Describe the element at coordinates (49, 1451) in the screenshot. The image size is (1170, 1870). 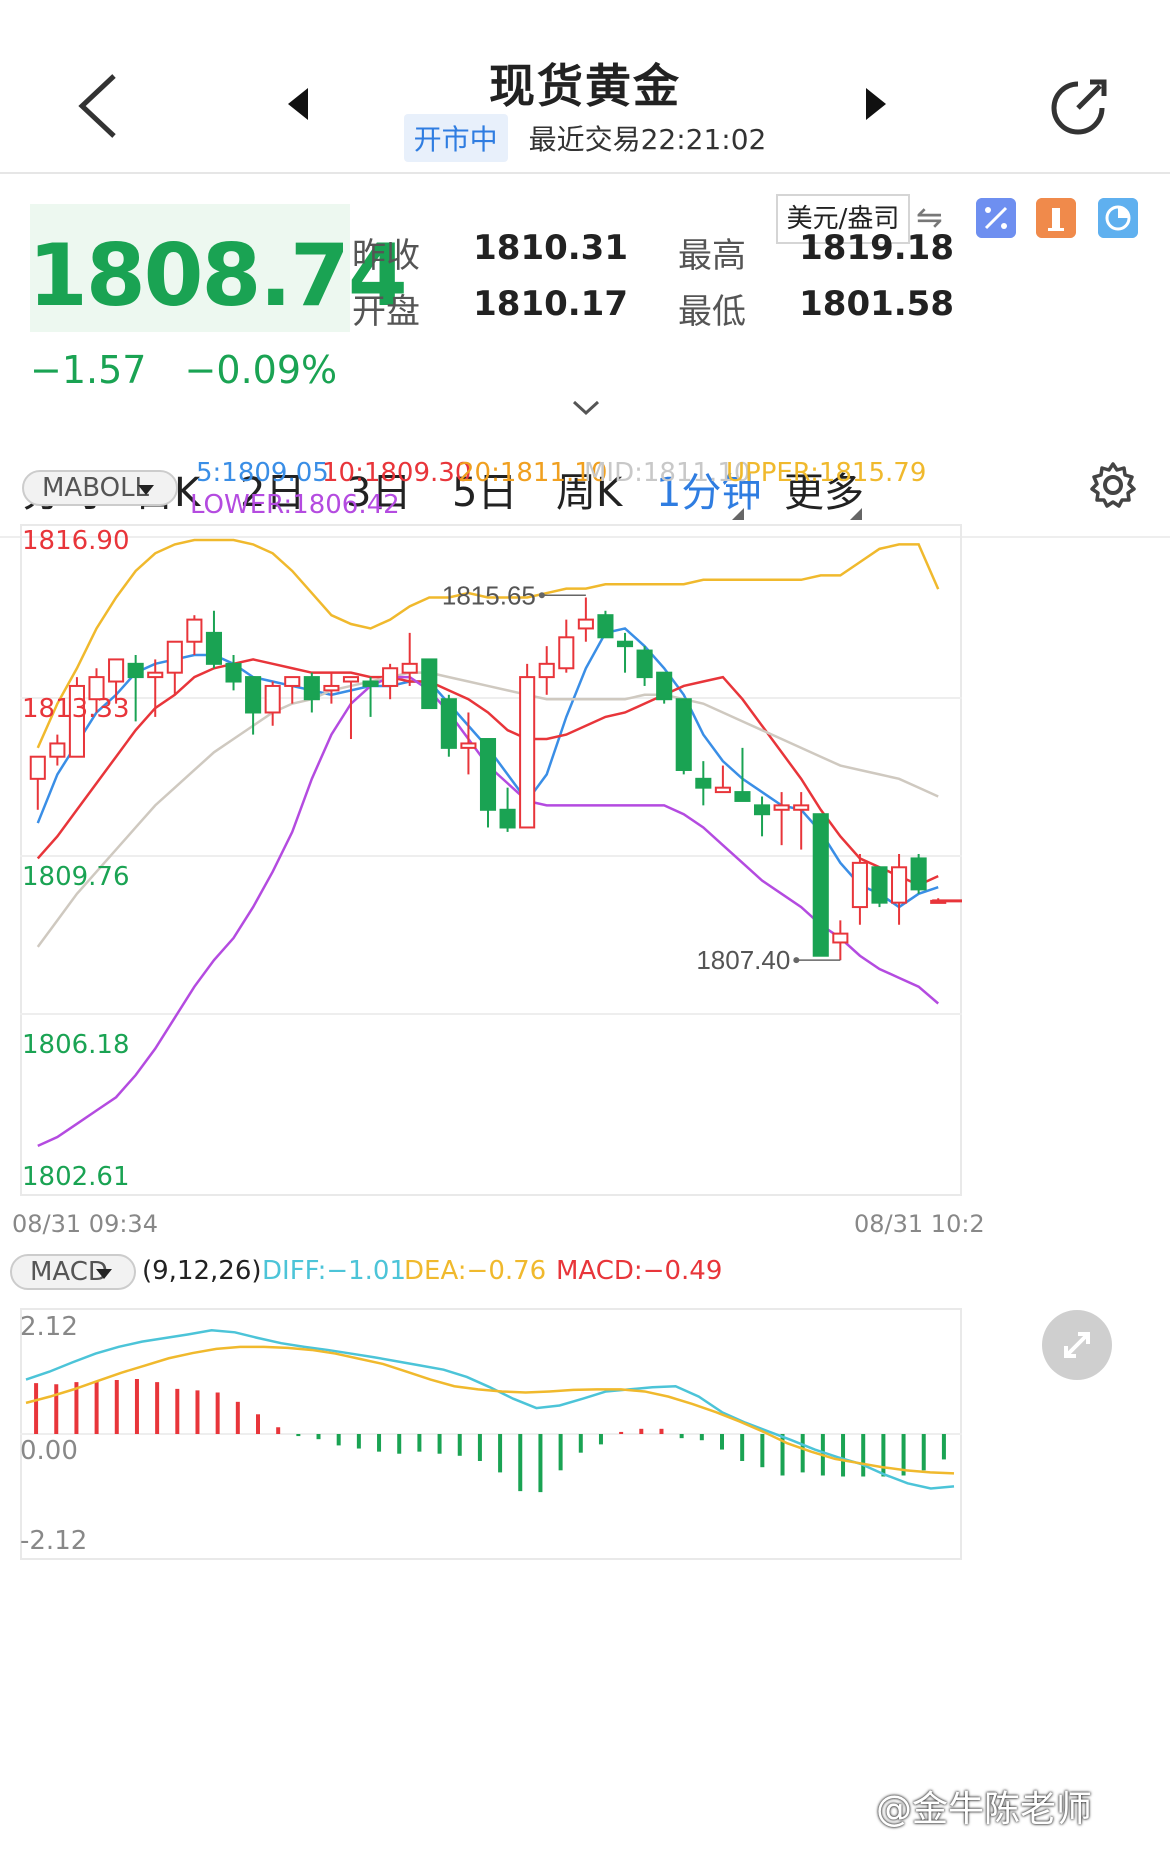
I see `macd-y-tick: 0.00` at that location.